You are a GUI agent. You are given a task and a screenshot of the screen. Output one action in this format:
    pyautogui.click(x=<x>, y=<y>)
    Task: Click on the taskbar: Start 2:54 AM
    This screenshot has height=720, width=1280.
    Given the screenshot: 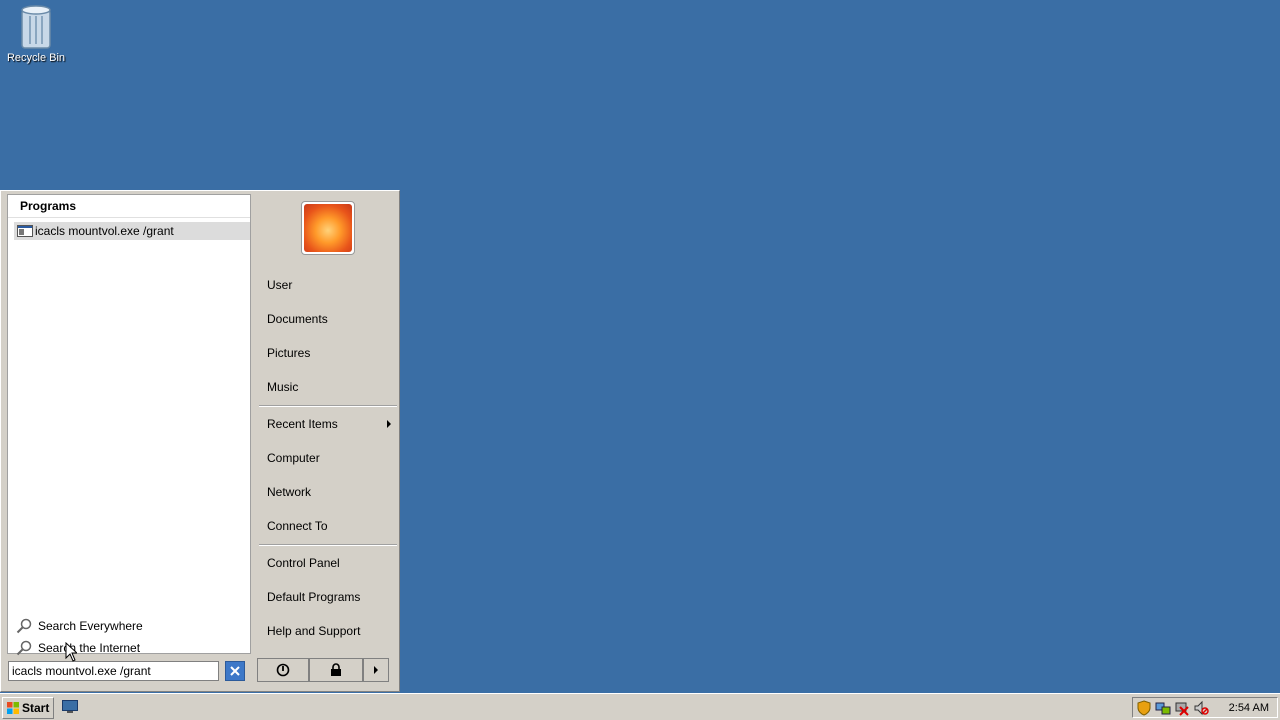 What is the action you would take?
    pyautogui.click(x=640, y=706)
    